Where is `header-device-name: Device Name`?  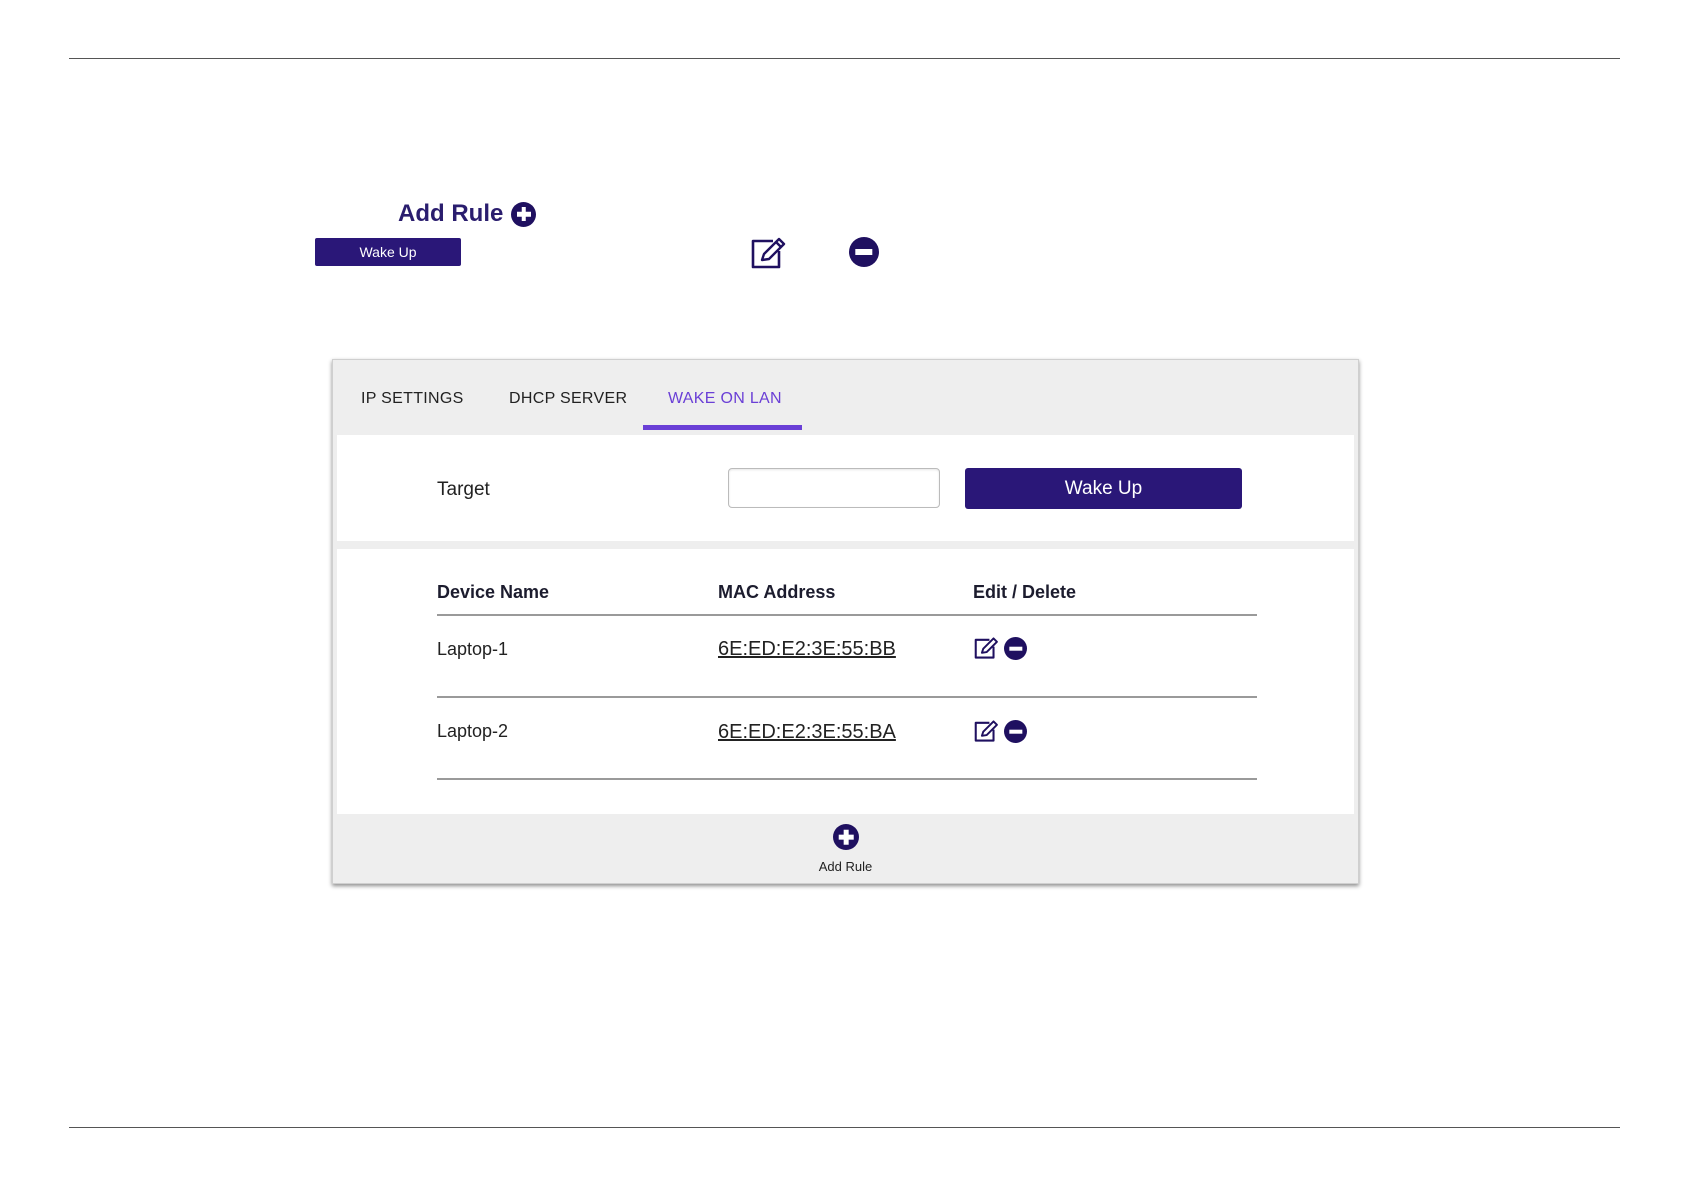
header-device-name: Device Name is located at coordinates (493, 592).